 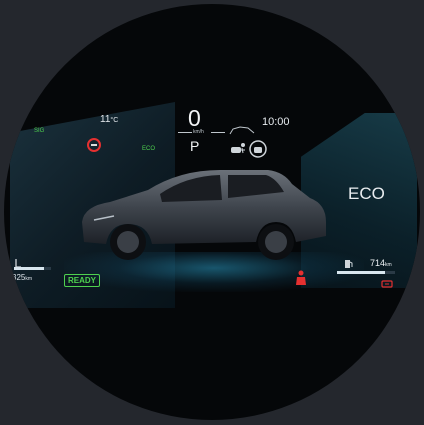 I want to click on ready-indicator: READY, so click(x=82, y=280).